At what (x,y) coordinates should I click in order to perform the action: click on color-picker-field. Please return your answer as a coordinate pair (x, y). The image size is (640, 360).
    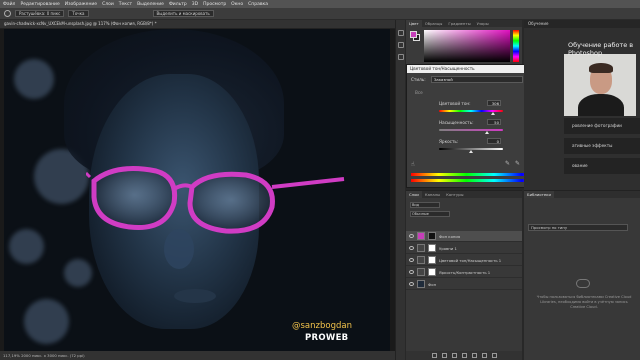
    Looking at the image, I should click on (467, 46).